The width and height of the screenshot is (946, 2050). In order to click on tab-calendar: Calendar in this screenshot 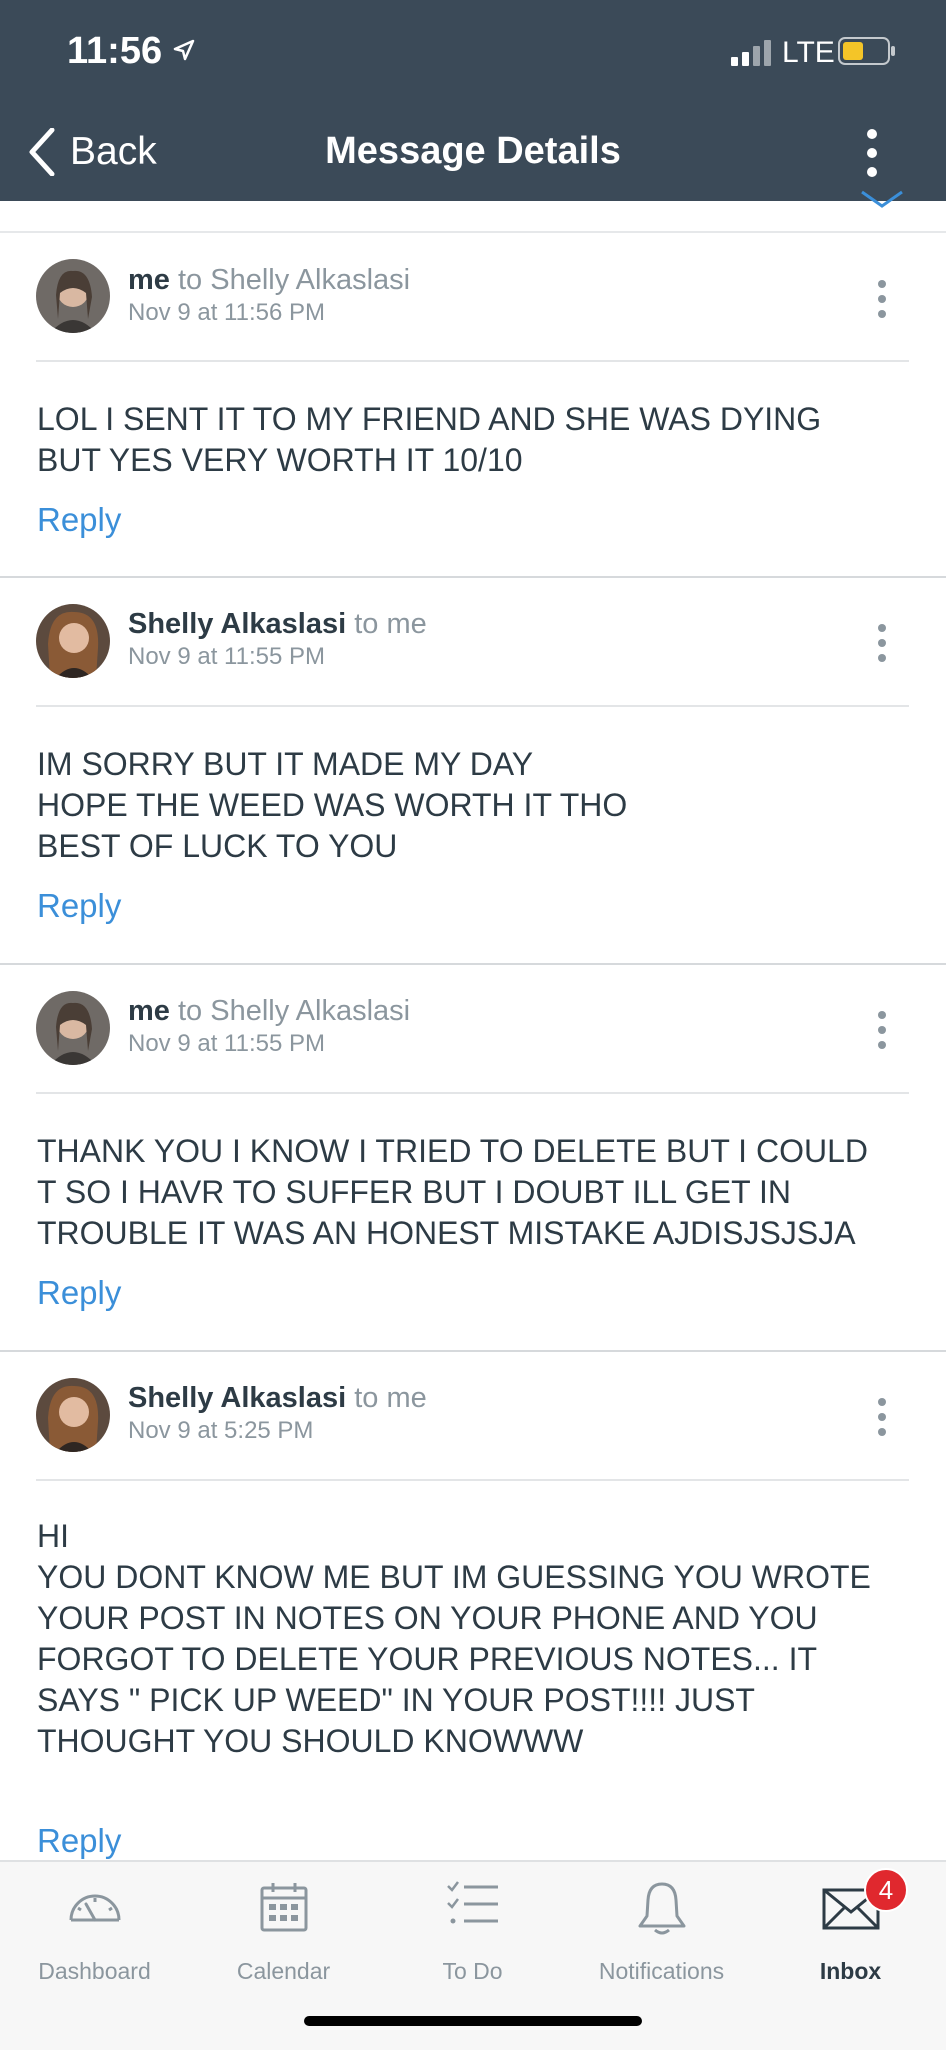, I will do `click(283, 1927)`.